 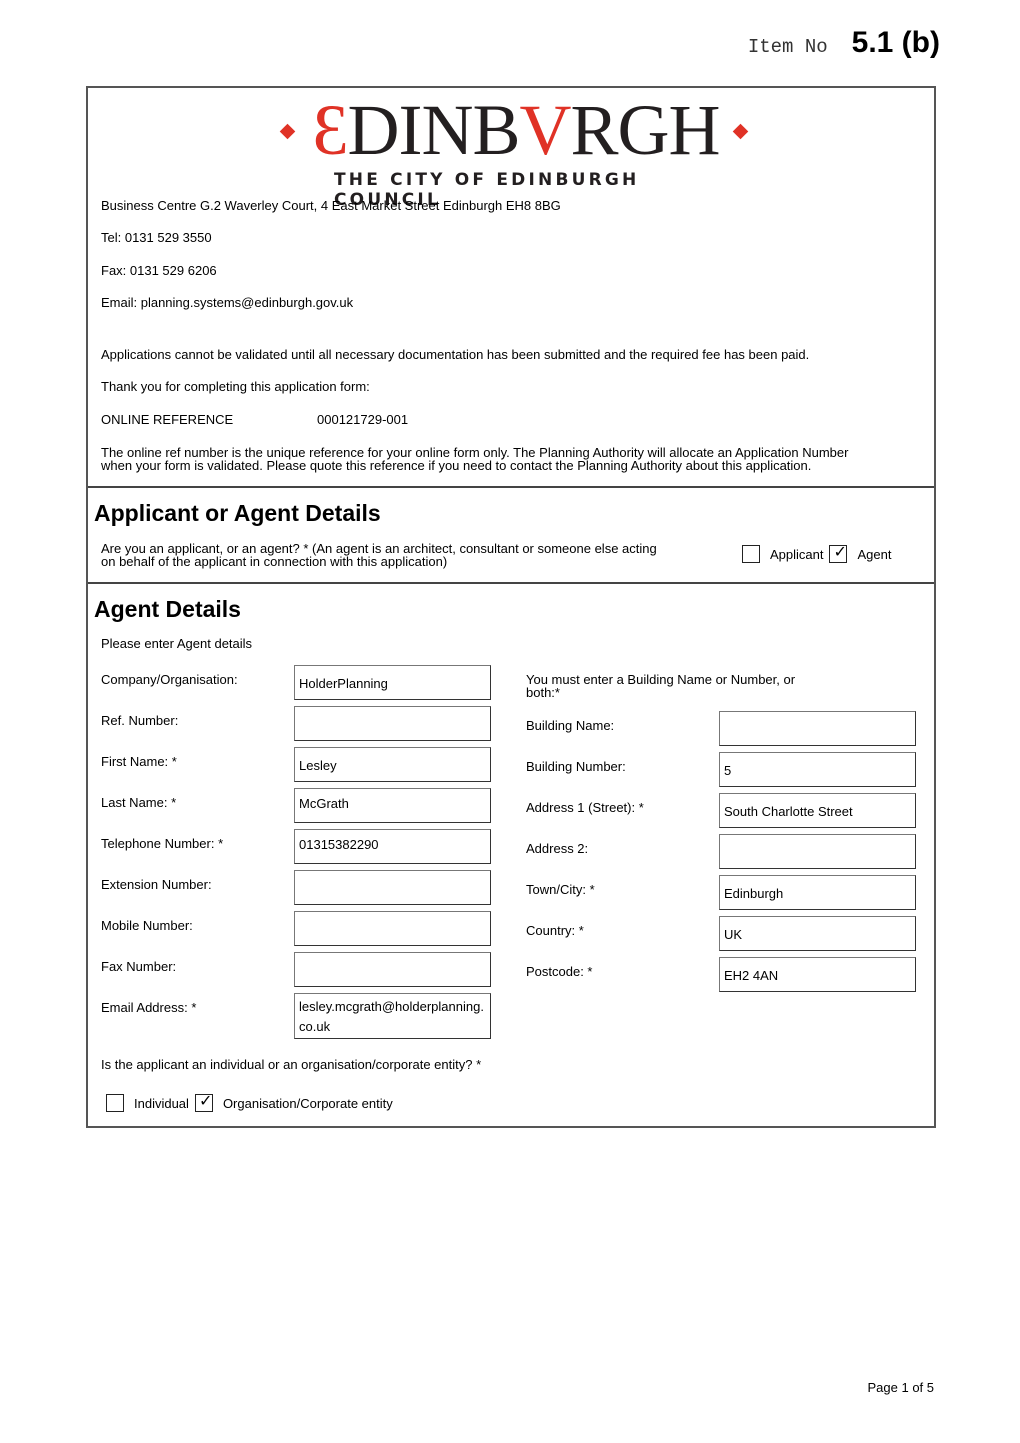 What do you see at coordinates (237, 513) in the screenshot?
I see `section-title-applicant-or-agent: Applicant or Agent Details` at bounding box center [237, 513].